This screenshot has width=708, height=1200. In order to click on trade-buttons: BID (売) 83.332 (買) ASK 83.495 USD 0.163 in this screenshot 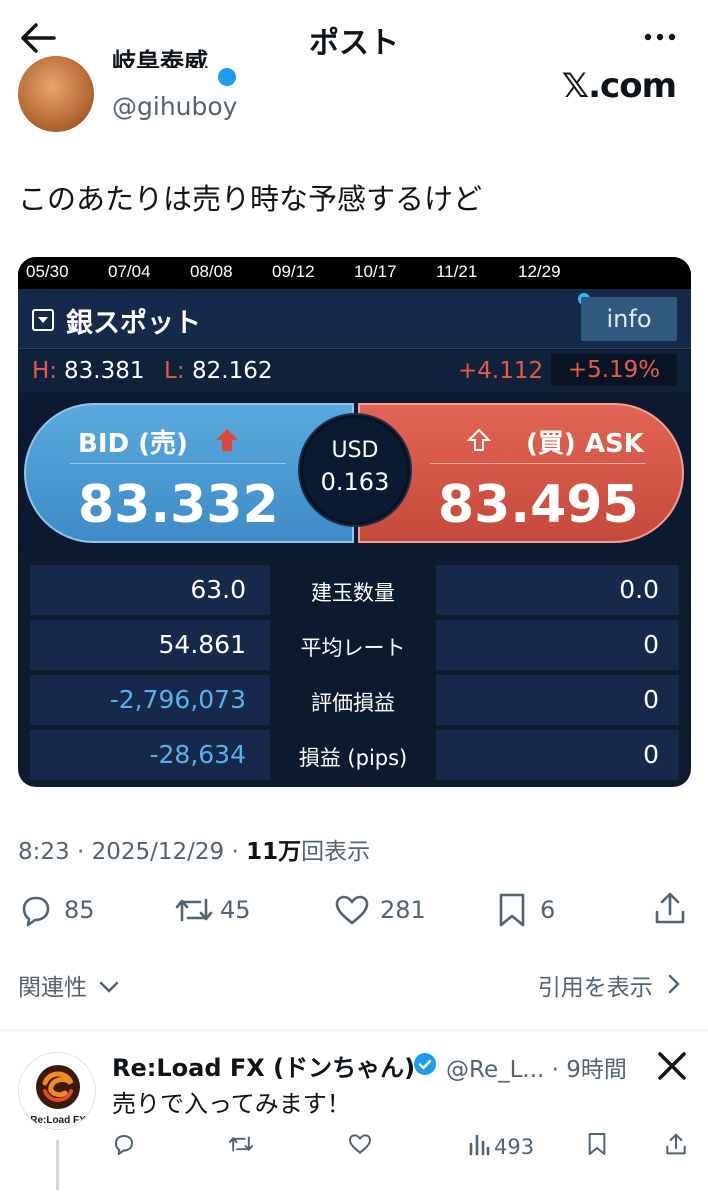, I will do `click(354, 475)`.